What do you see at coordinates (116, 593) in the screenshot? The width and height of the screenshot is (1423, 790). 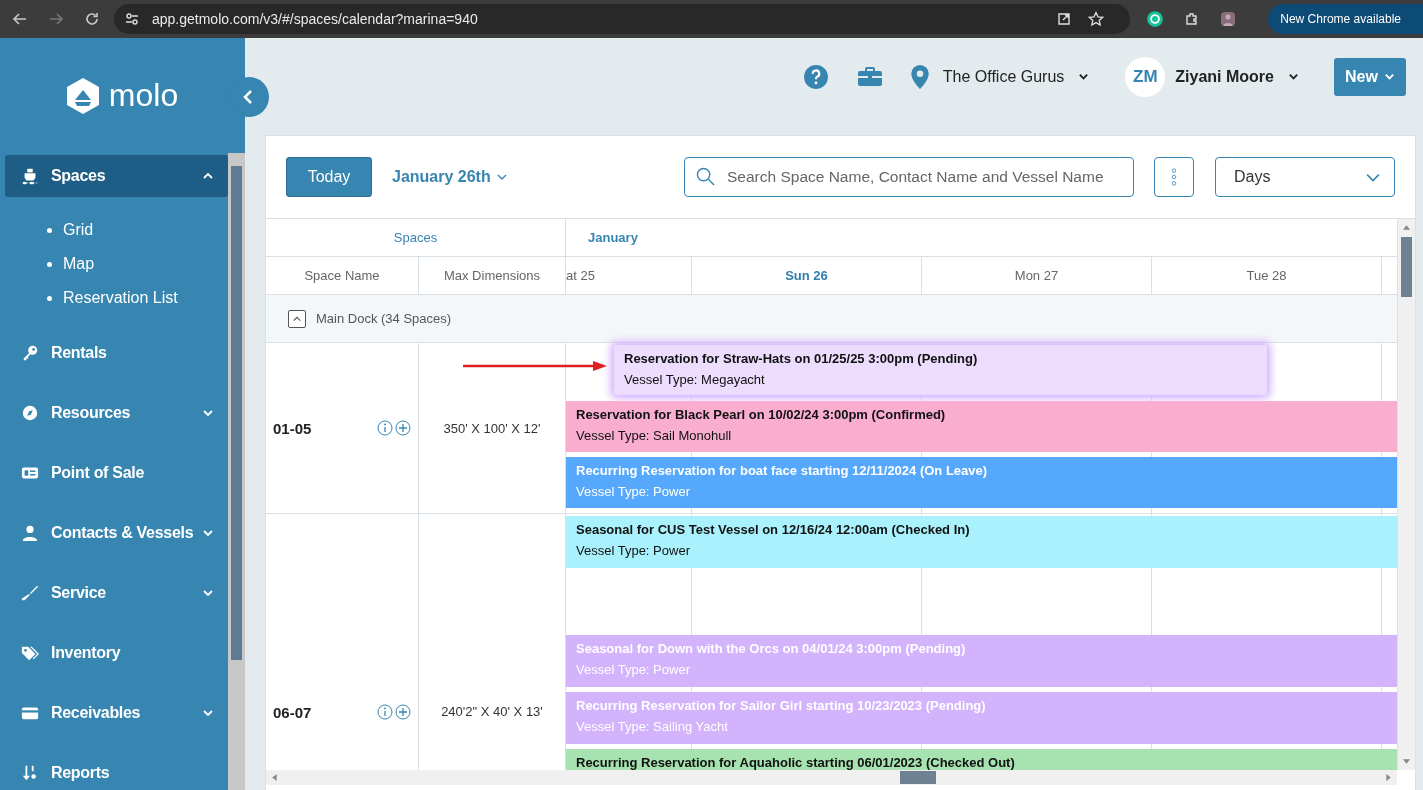 I see `sidebar-item: Service` at bounding box center [116, 593].